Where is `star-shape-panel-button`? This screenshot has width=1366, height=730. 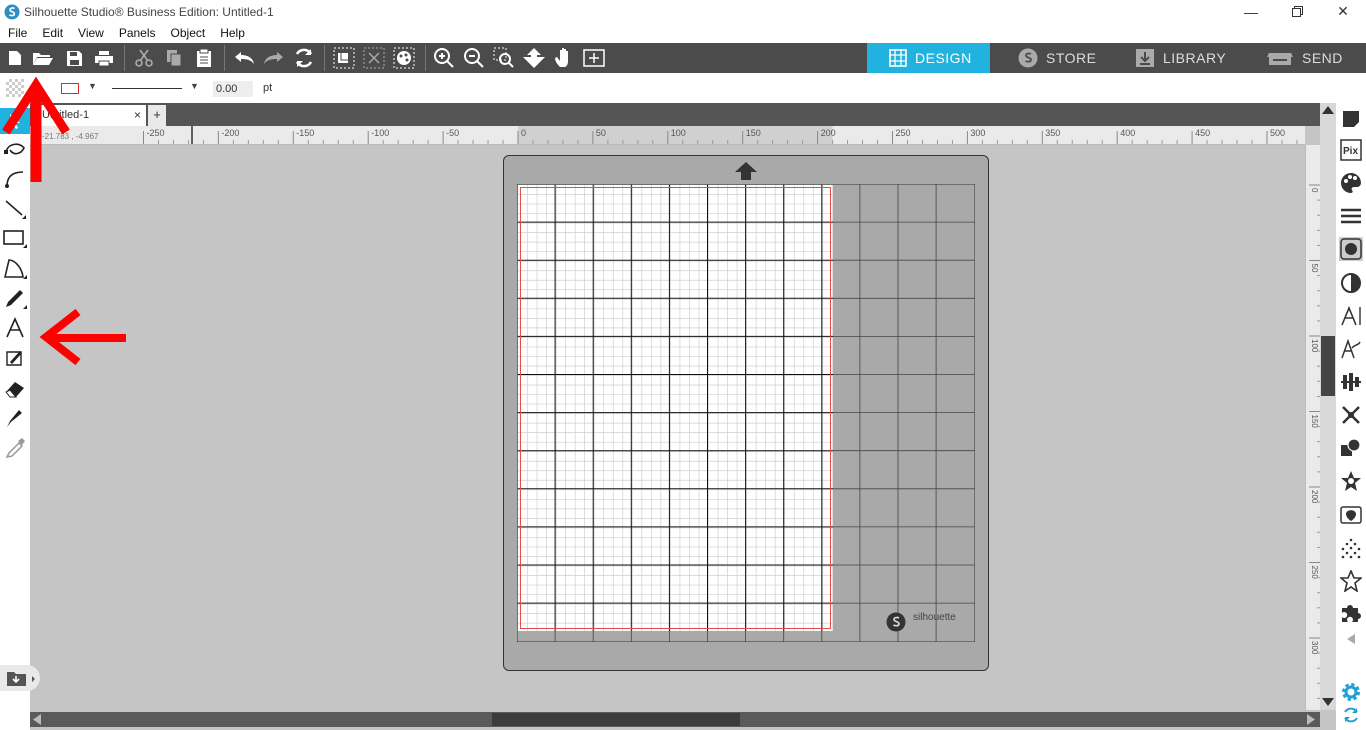
star-shape-panel-button is located at coordinates (1351, 581).